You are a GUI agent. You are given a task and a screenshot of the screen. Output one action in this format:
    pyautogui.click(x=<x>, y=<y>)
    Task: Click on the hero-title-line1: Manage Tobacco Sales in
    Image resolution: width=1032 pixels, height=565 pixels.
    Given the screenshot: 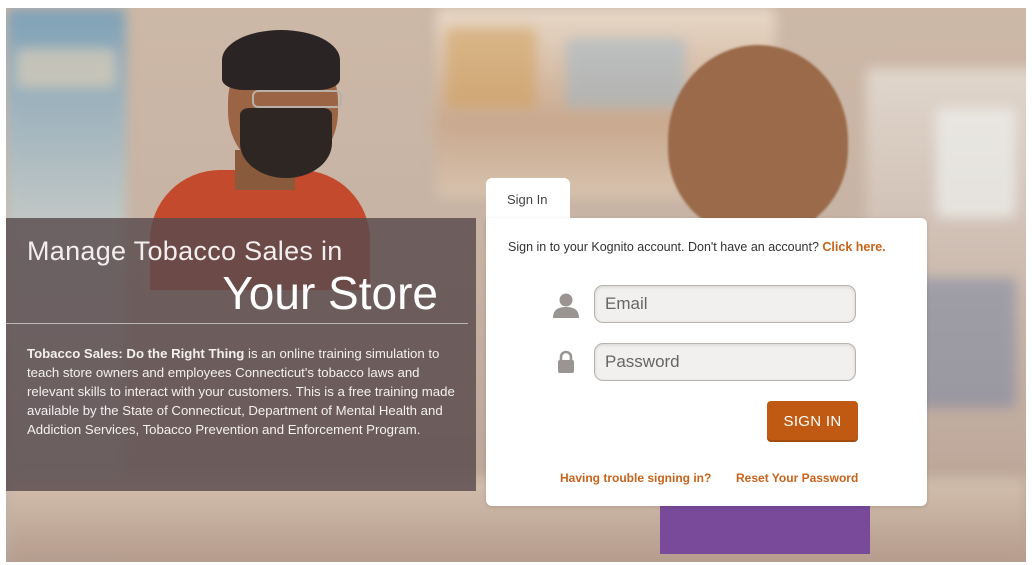 What is the action you would take?
    pyautogui.click(x=185, y=251)
    